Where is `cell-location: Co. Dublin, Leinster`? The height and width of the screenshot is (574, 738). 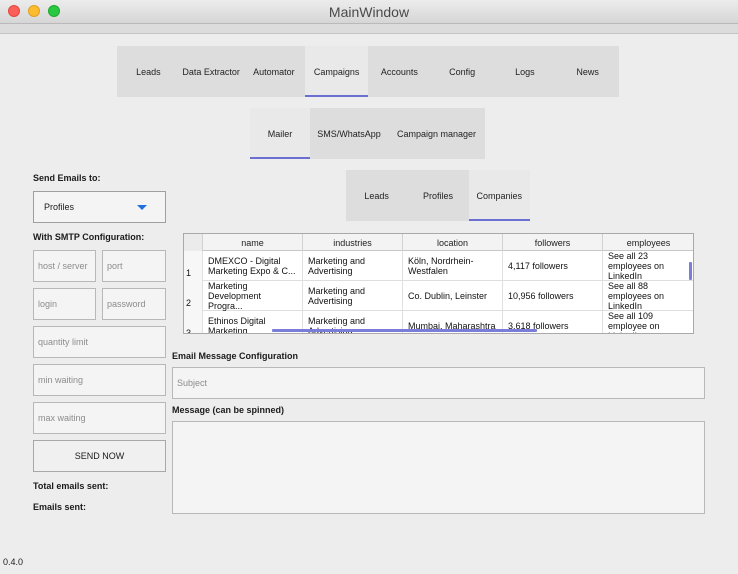
cell-location: Co. Dublin, Leinster is located at coordinates (453, 296).